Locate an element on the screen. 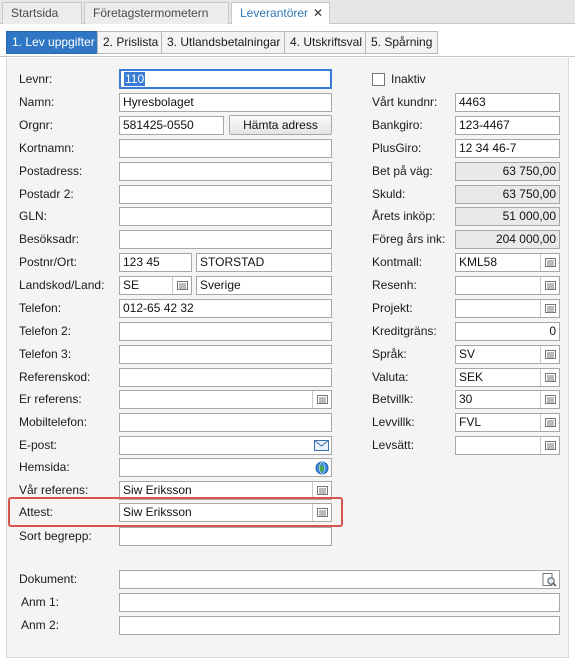 This screenshot has height=662, width=575. tab-foretagstermometern: Företagstermometern is located at coordinates (156, 13).